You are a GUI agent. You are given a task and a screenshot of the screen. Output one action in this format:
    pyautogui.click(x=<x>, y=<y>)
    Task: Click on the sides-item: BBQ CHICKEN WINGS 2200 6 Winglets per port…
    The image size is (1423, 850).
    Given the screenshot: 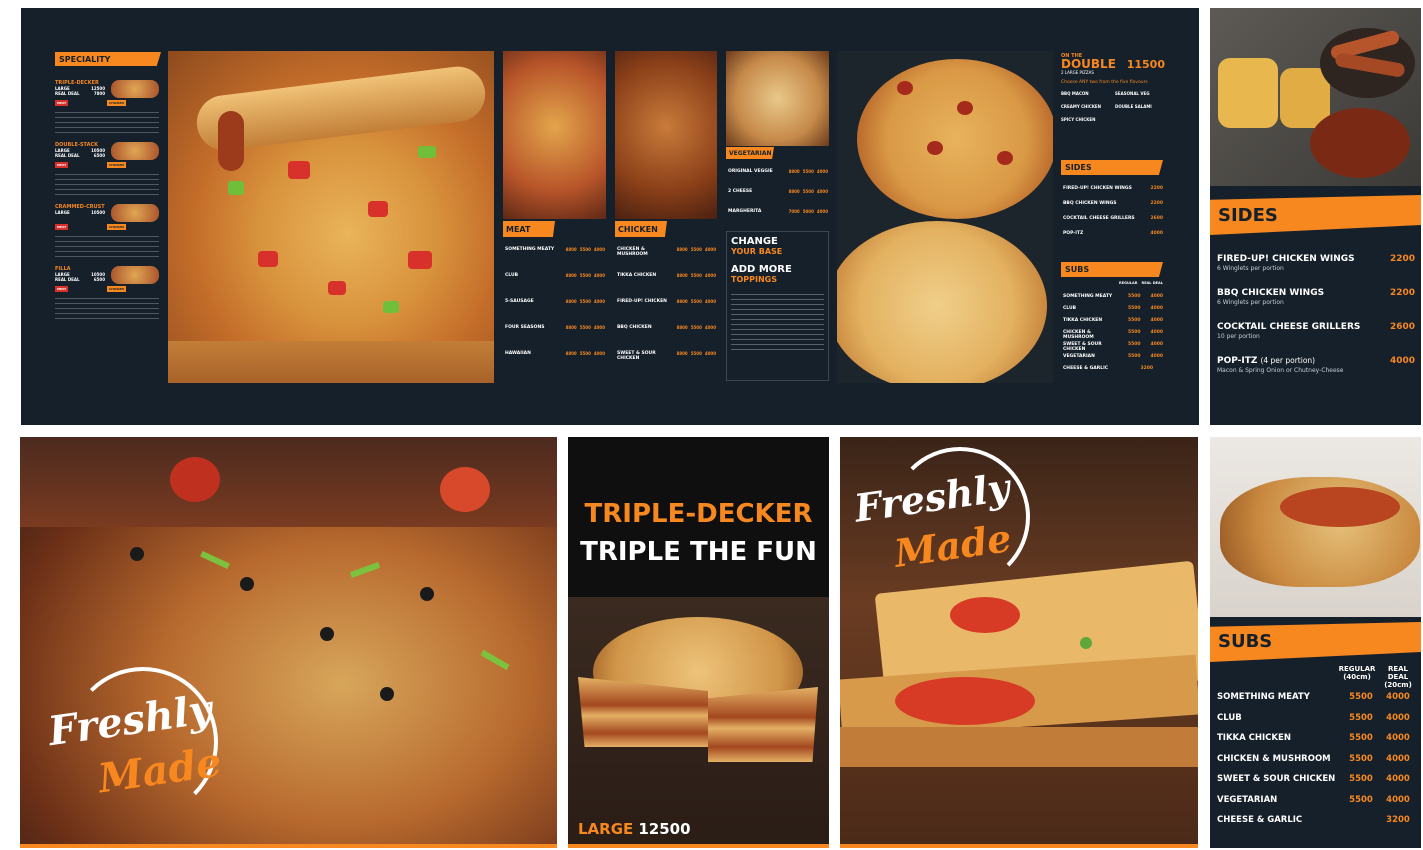 What is the action you would take?
    pyautogui.click(x=1316, y=305)
    